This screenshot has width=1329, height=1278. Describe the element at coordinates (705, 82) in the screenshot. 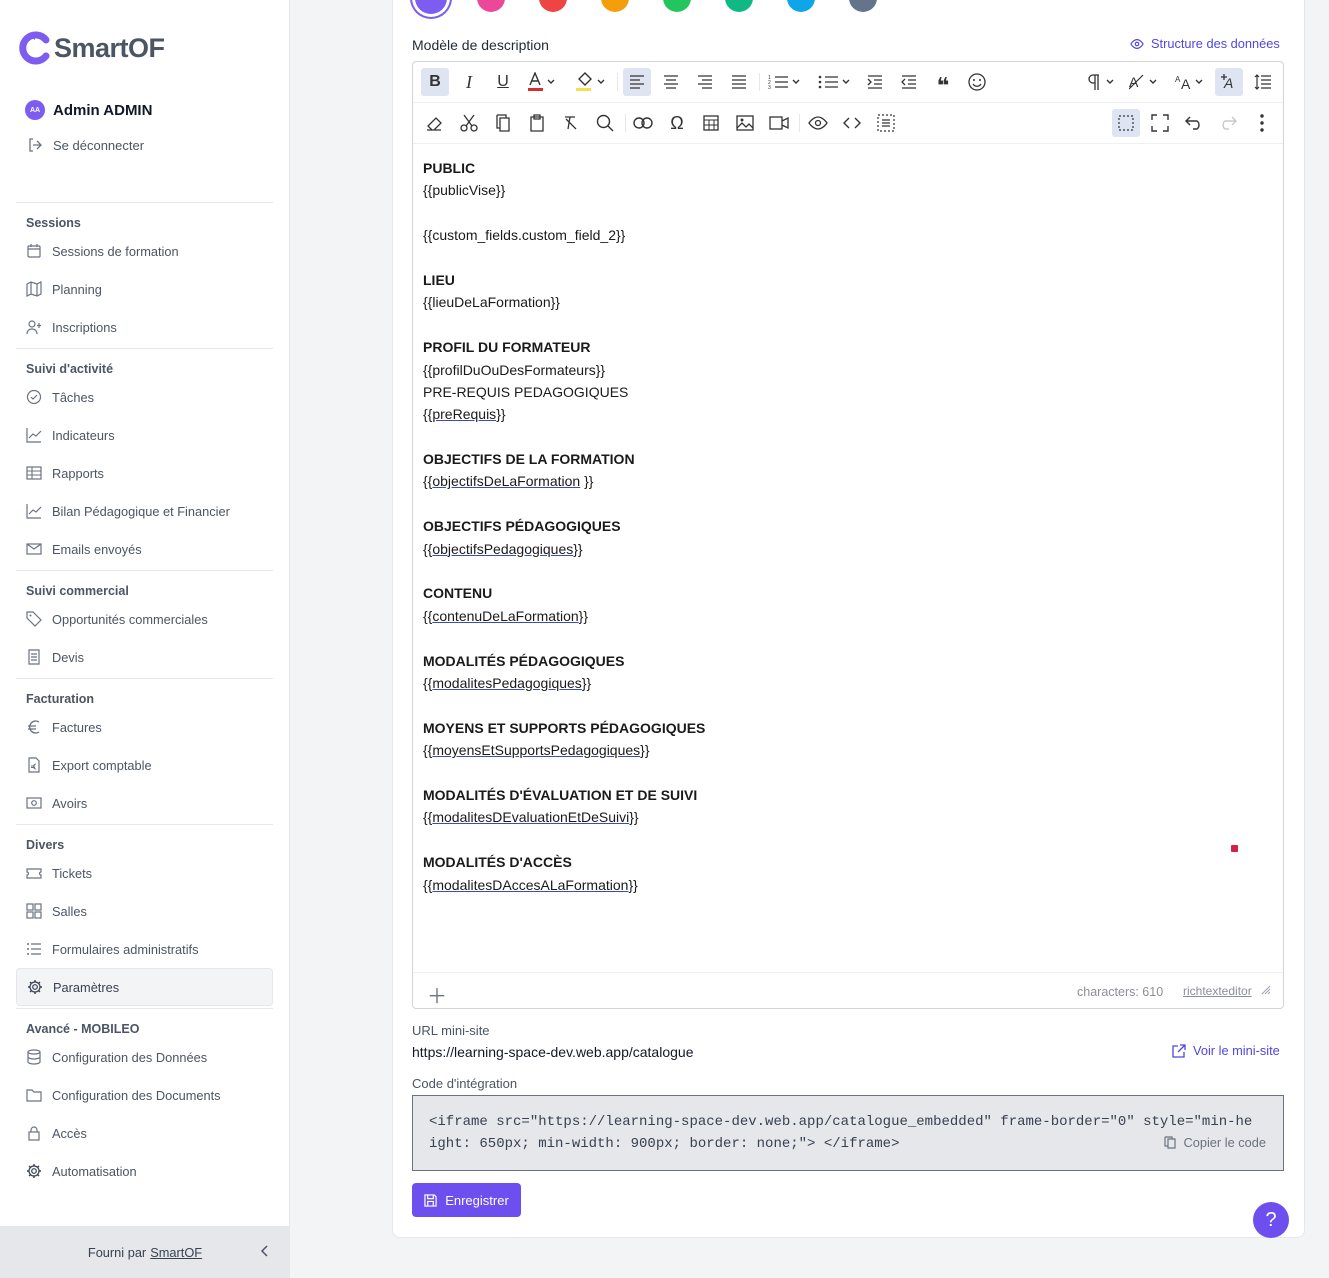

I see `align-right-button` at that location.